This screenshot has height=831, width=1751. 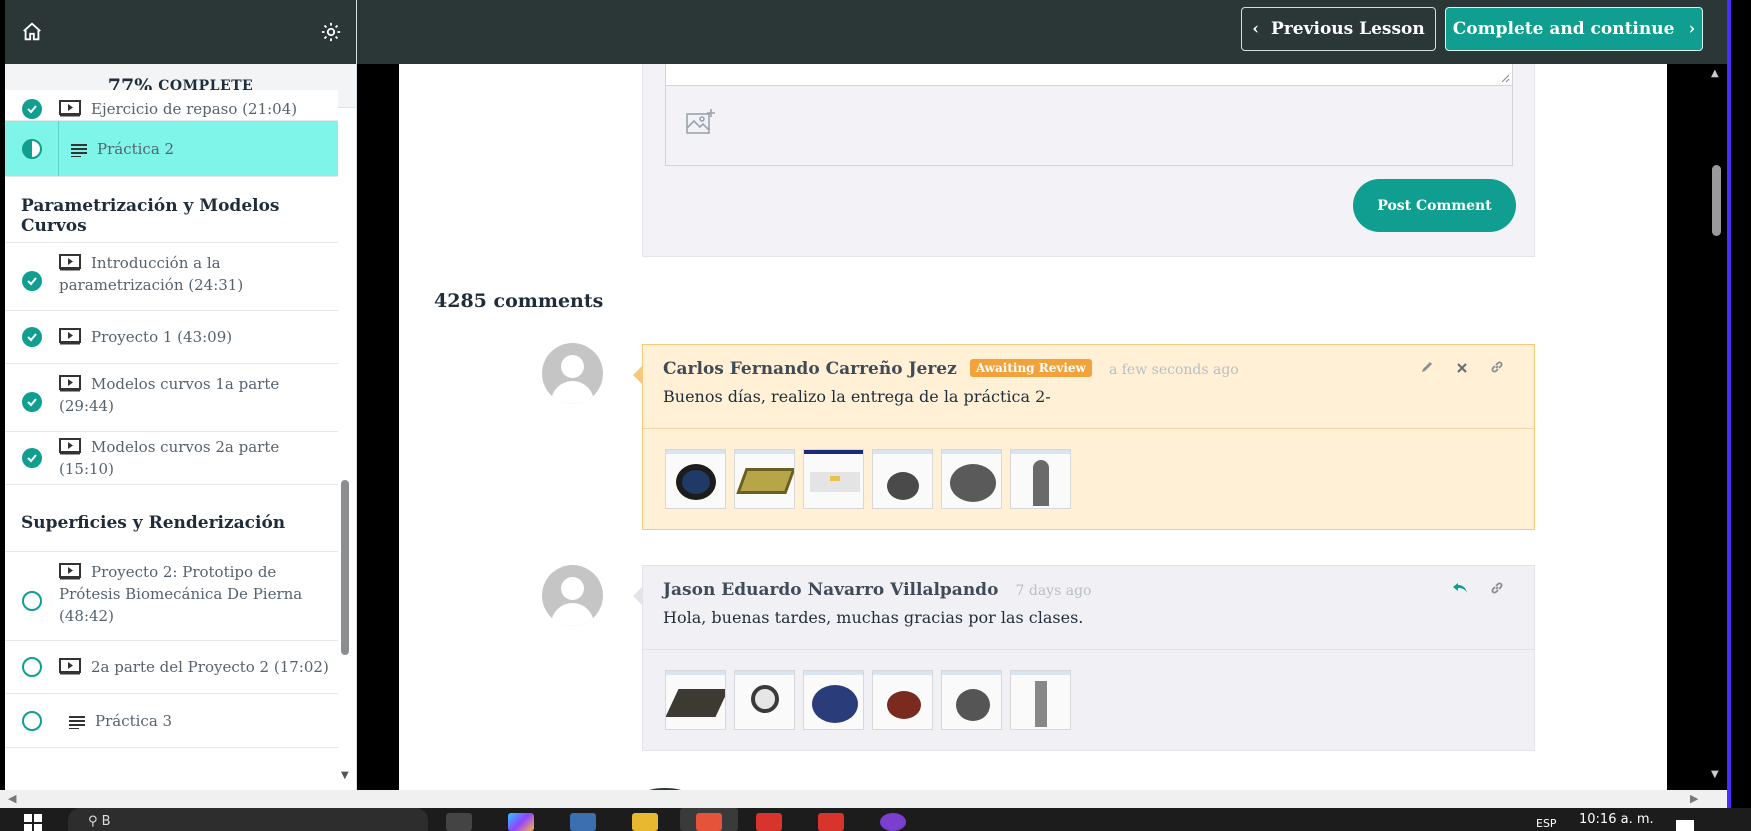 I want to click on previous-lesson-button: ‹ Previous Lesson, so click(x=1338, y=29).